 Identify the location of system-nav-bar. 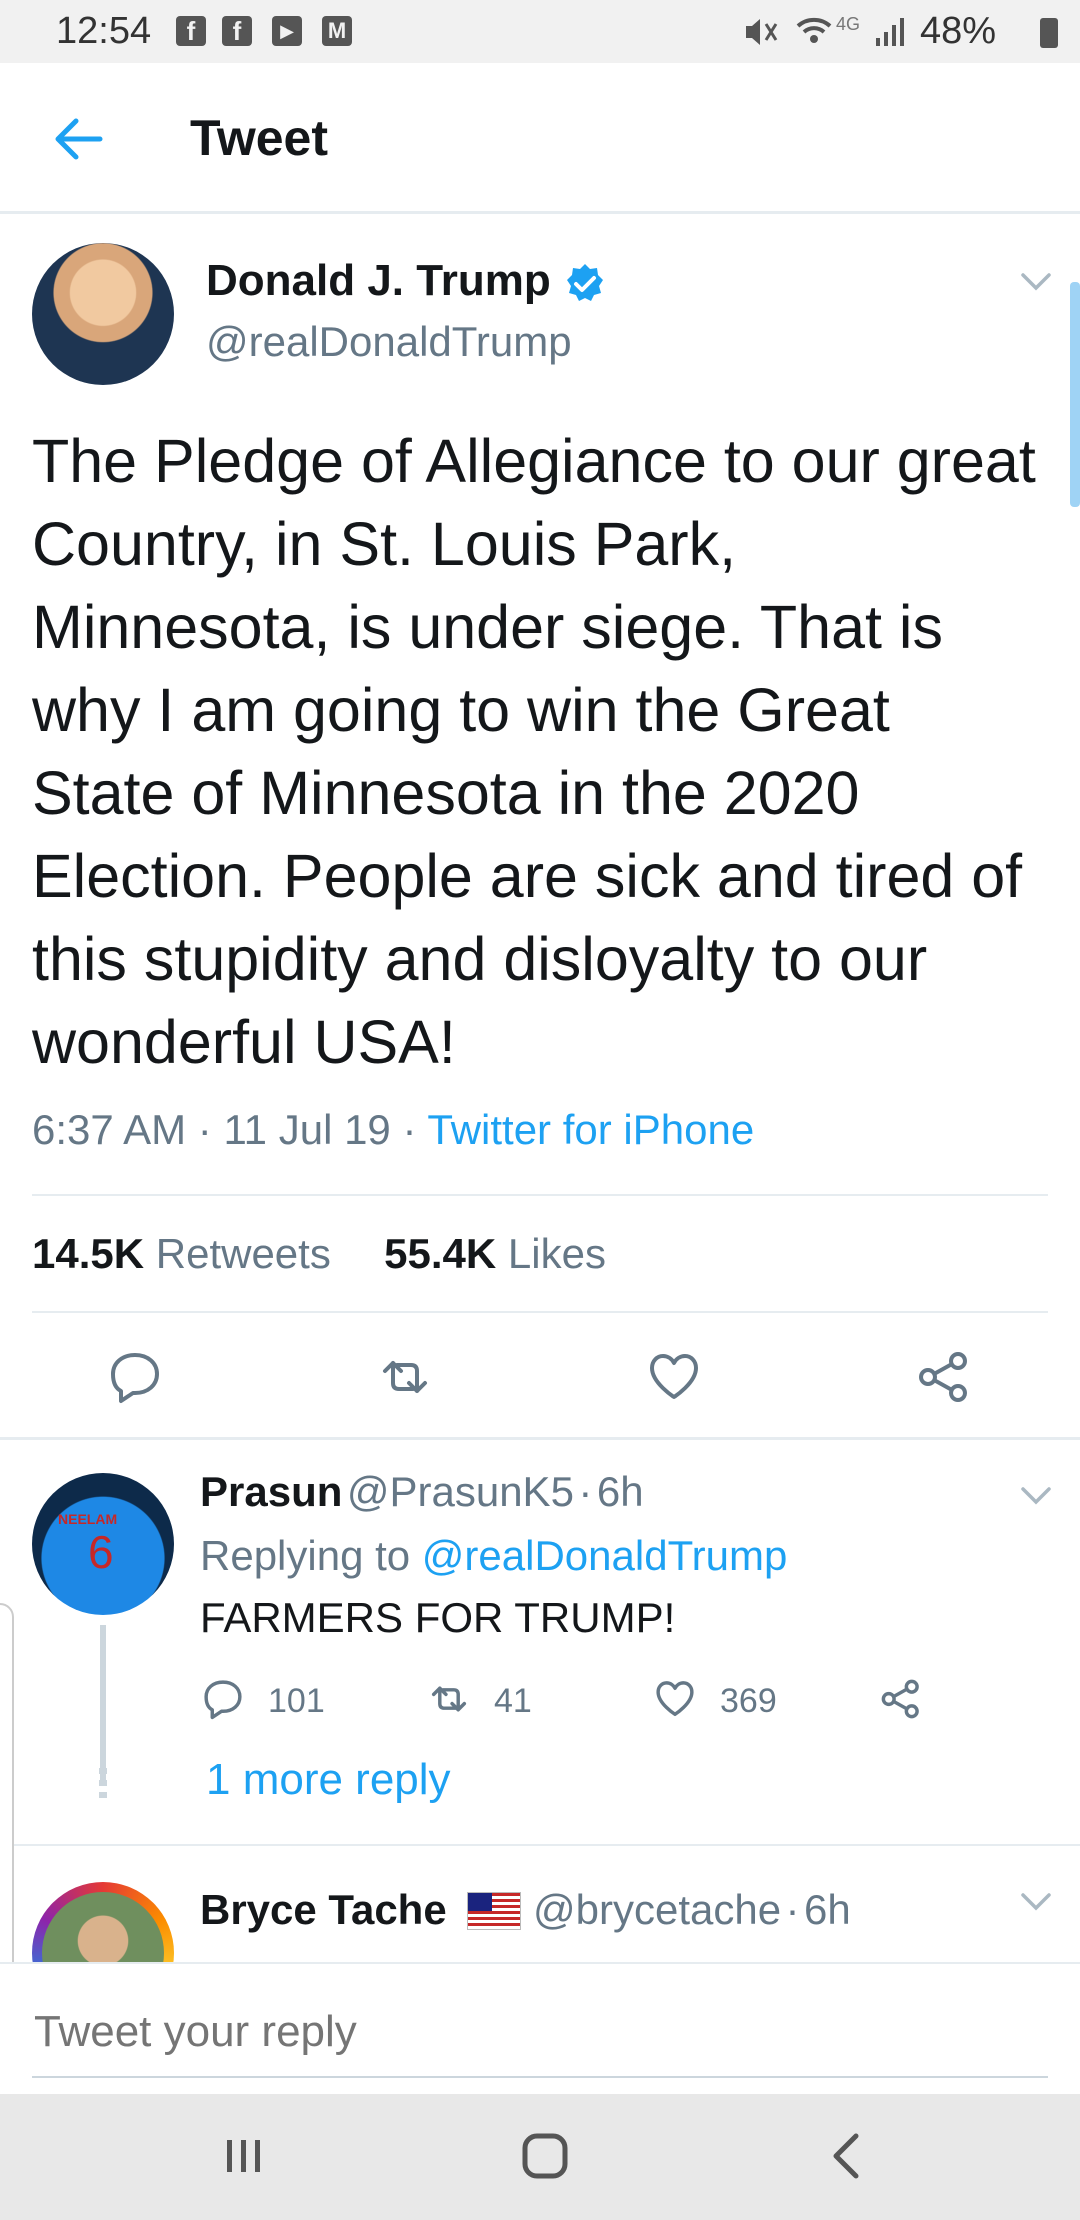
(540, 2157).